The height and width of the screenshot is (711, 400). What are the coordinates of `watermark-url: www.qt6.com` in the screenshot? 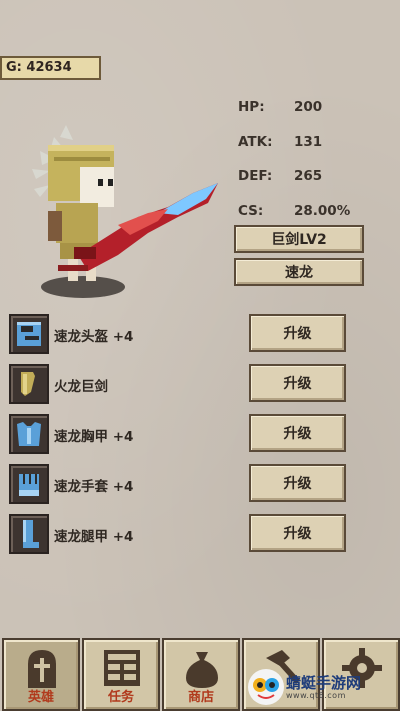 It's located at (316, 695).